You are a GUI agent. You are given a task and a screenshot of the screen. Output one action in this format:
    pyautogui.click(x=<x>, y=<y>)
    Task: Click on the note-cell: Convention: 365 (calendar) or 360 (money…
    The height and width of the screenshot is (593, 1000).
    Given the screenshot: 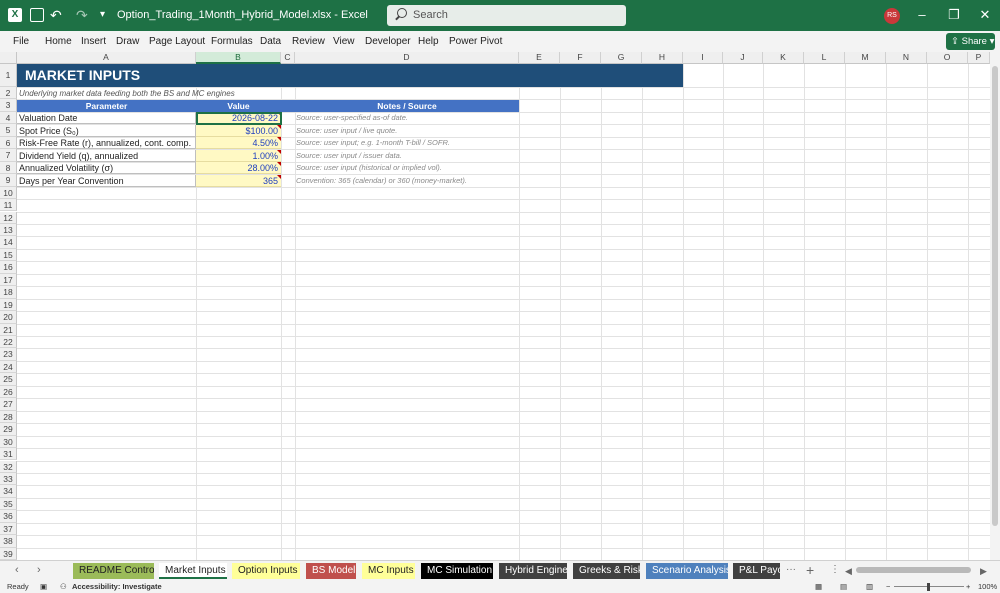 What is the action you would take?
    pyautogui.click(x=381, y=181)
    